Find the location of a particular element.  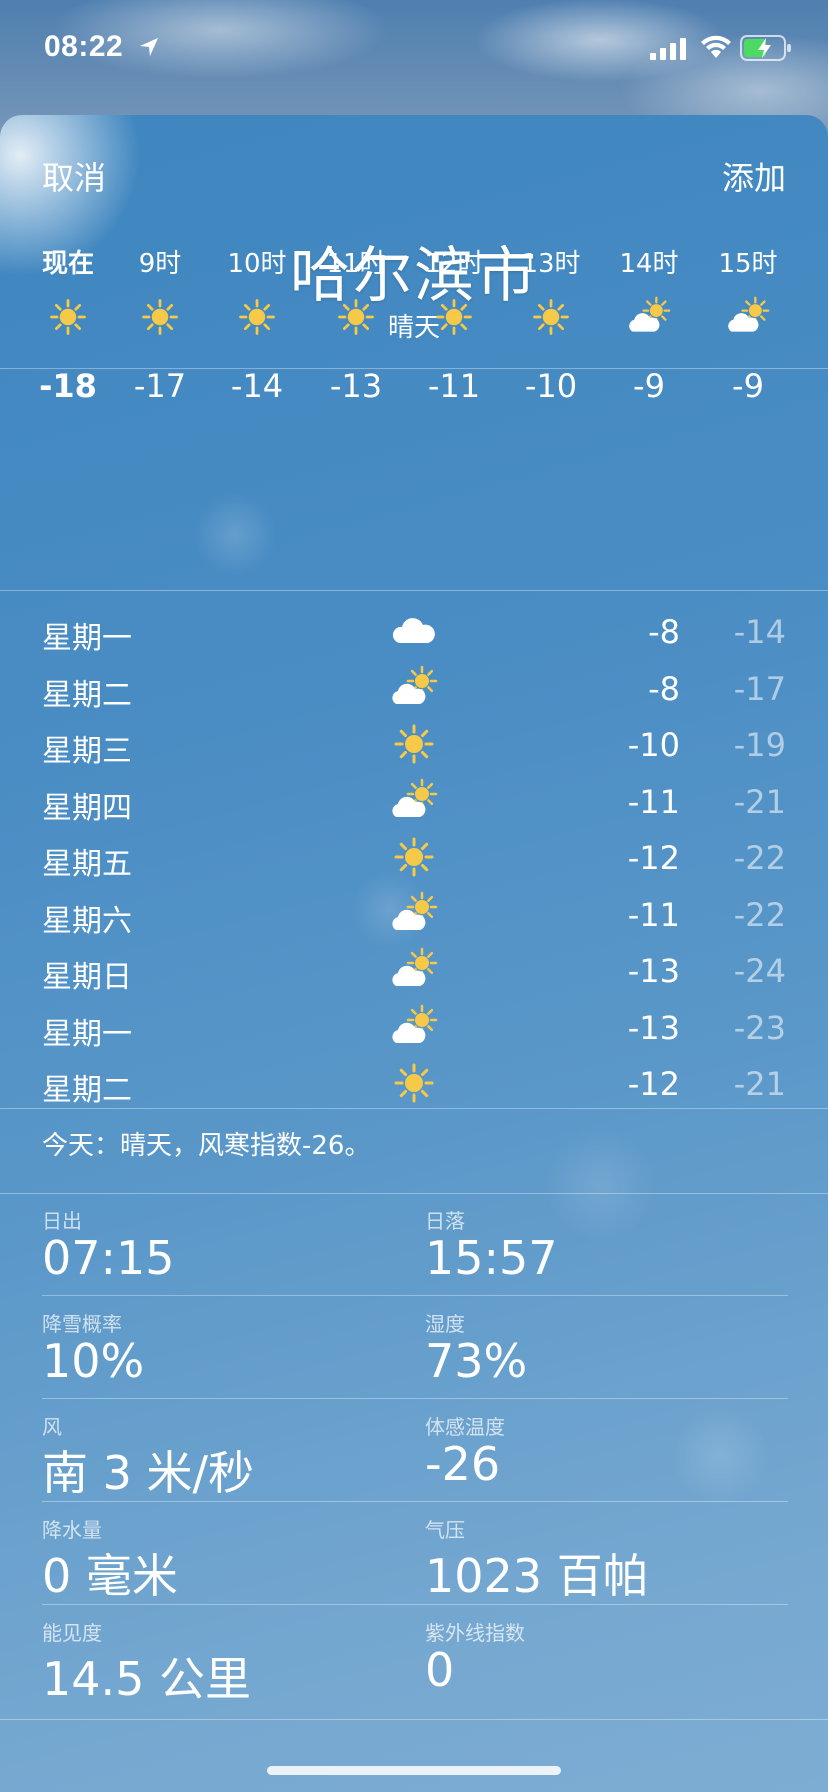

today-summary: 今天：晴天，风寒指数-26。 is located at coordinates (206, 1146).